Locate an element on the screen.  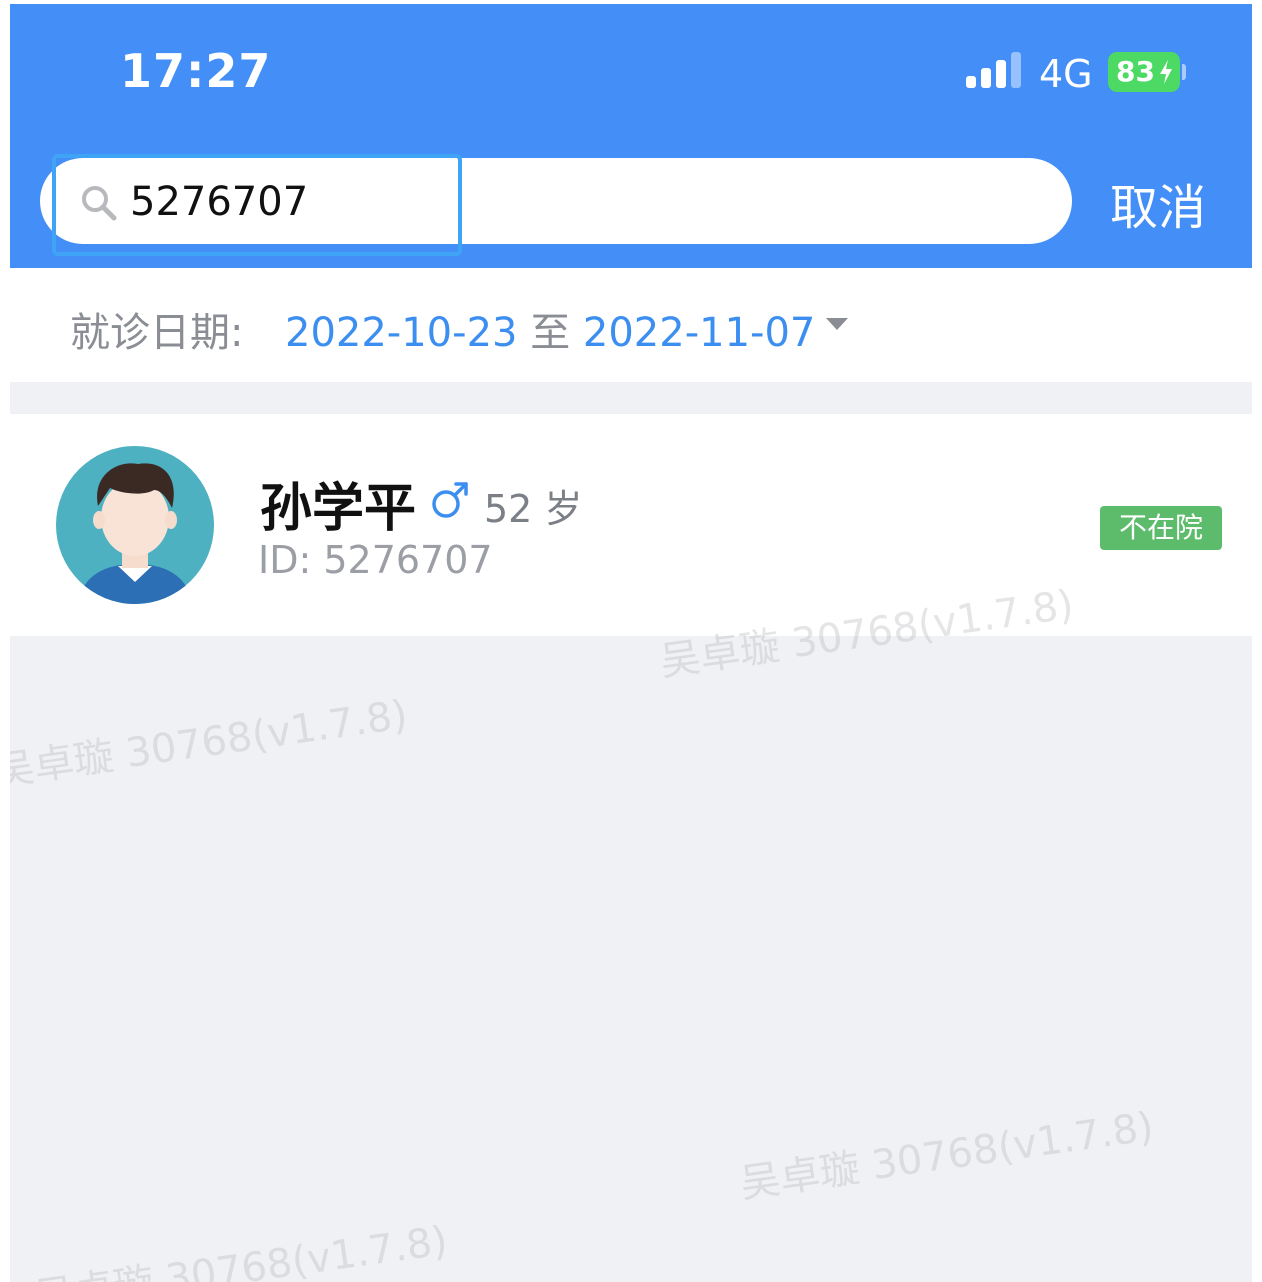
patient-age: 52 岁 is located at coordinates (533, 509).